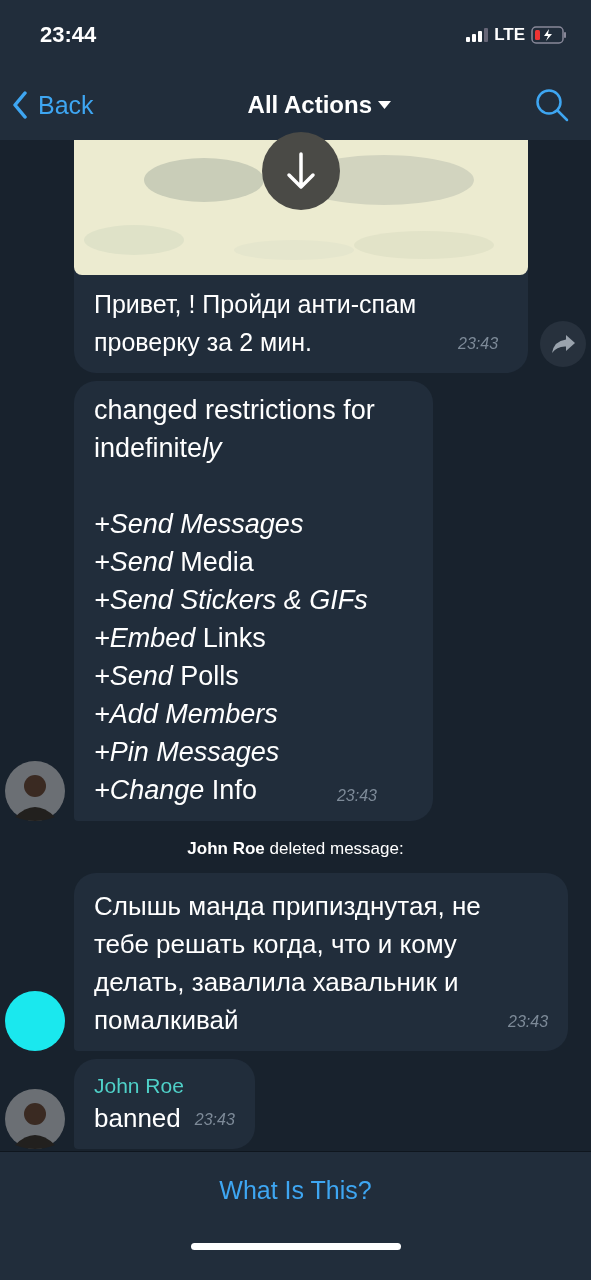  What do you see at coordinates (509, 35) in the screenshot?
I see `network-label: LTE` at bounding box center [509, 35].